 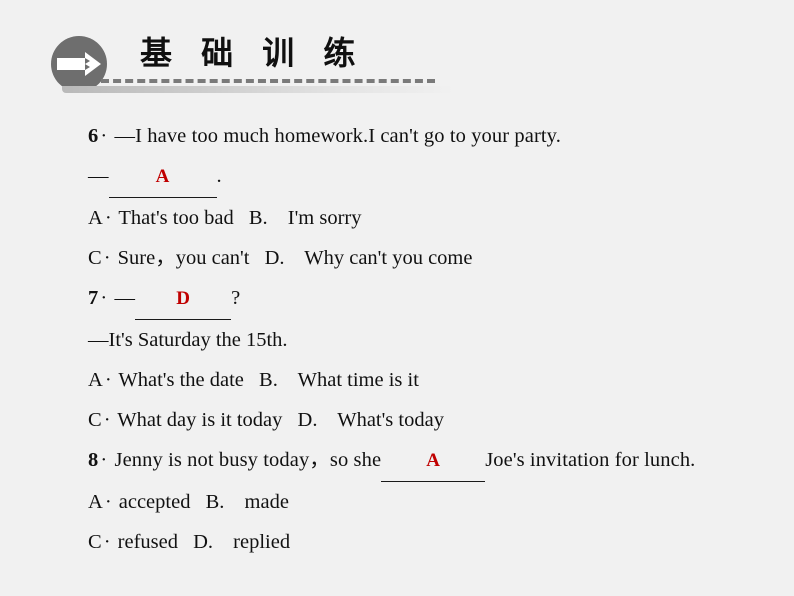 What do you see at coordinates (155, 502) in the screenshot?
I see `option-text: accepted` at bounding box center [155, 502].